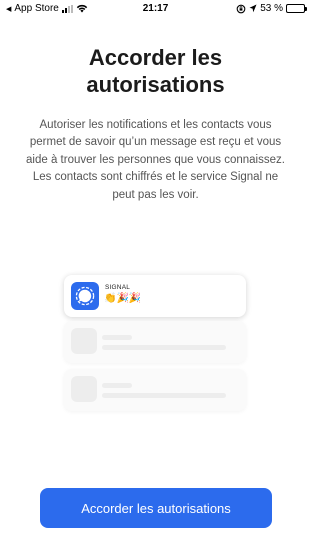 This screenshot has height=555, width=320. What do you see at coordinates (123, 298) in the screenshot?
I see `notification-message: 👏🎉🎉` at bounding box center [123, 298].